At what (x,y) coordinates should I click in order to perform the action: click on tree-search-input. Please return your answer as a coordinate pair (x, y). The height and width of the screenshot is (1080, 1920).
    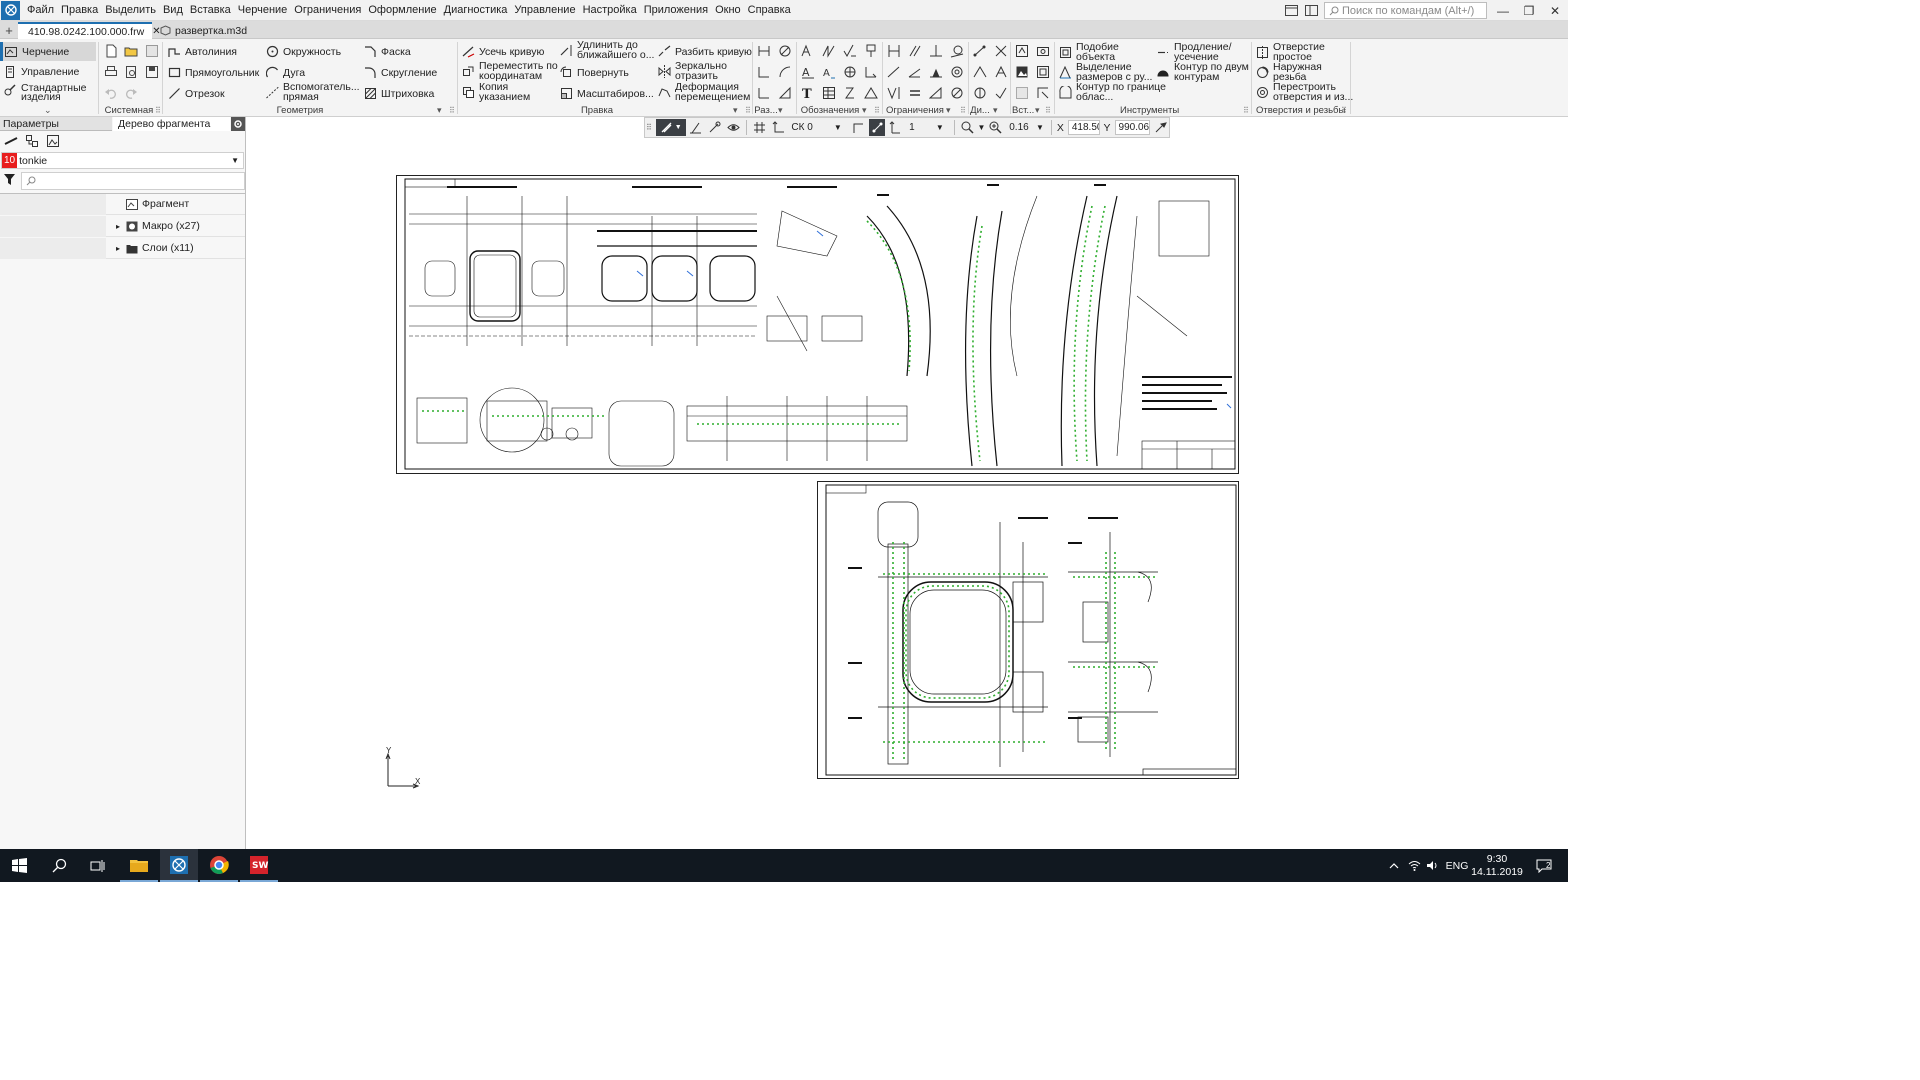
    Looking at the image, I should click on (133, 181).